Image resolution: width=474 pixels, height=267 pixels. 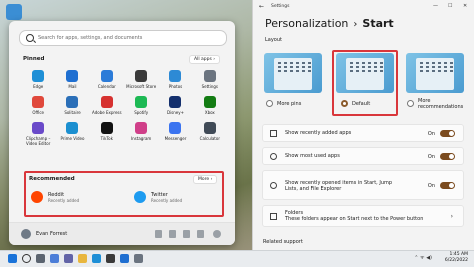 I want to click on pinned-app-photos: Photos, so click(x=175, y=79).